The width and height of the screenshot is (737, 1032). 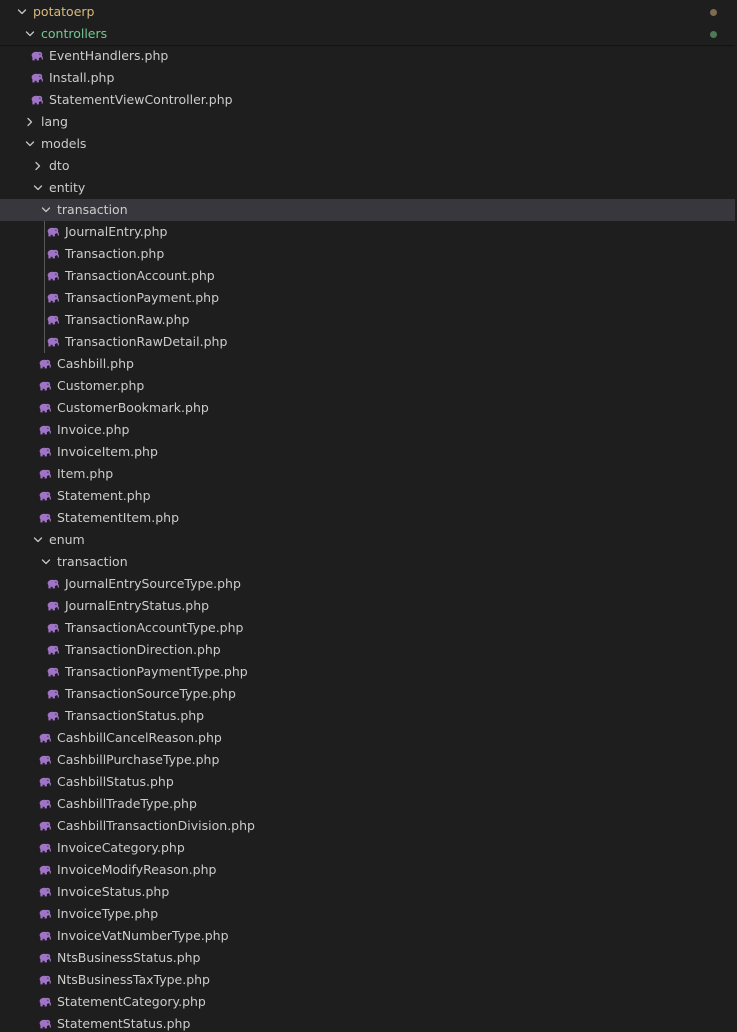 What do you see at coordinates (108, 913) in the screenshot?
I see `file-label: InvoiceType.php` at bounding box center [108, 913].